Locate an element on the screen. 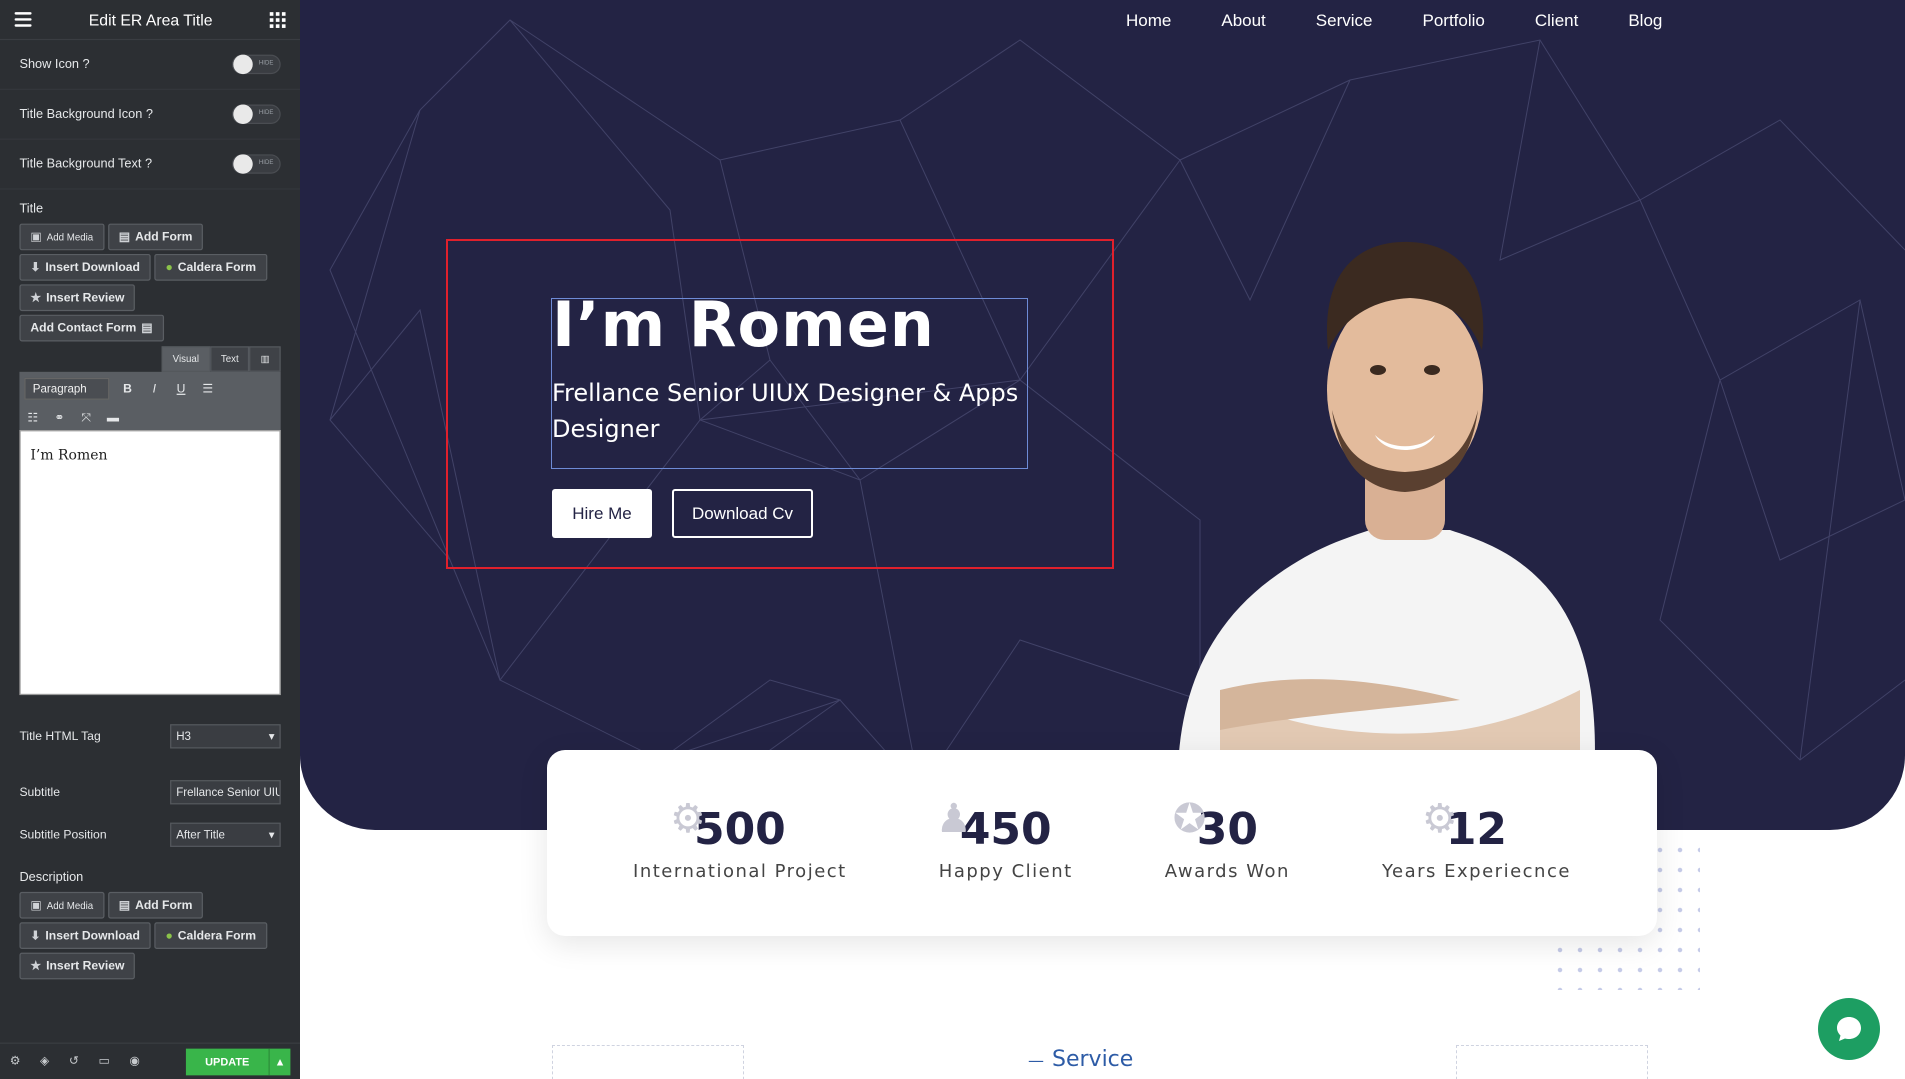 This screenshot has width=1905, height=1079. subtitle-position-row: Subtitle Position After Title ▾ is located at coordinates (150, 835).